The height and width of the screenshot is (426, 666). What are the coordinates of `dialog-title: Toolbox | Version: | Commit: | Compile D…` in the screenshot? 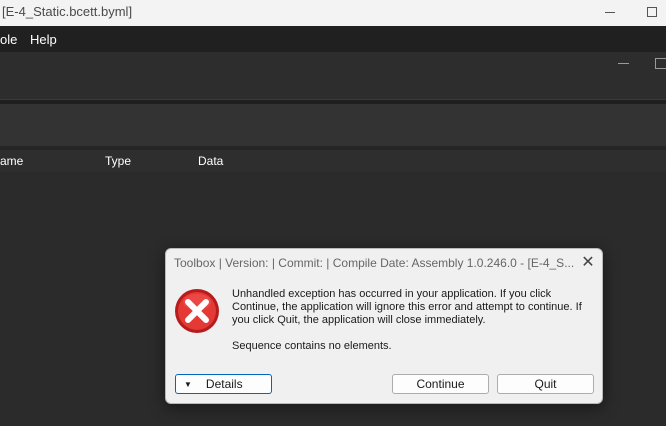 It's located at (374, 263).